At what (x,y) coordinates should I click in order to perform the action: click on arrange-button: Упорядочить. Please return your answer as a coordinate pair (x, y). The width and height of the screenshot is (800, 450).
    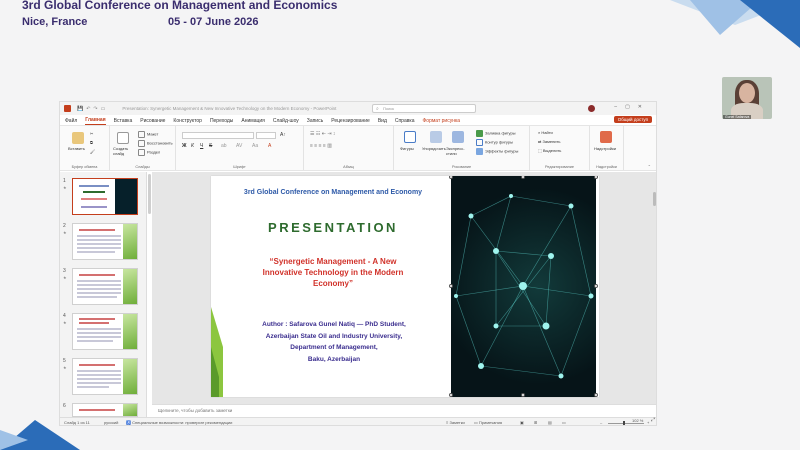
    Looking at the image, I should click on (434, 148).